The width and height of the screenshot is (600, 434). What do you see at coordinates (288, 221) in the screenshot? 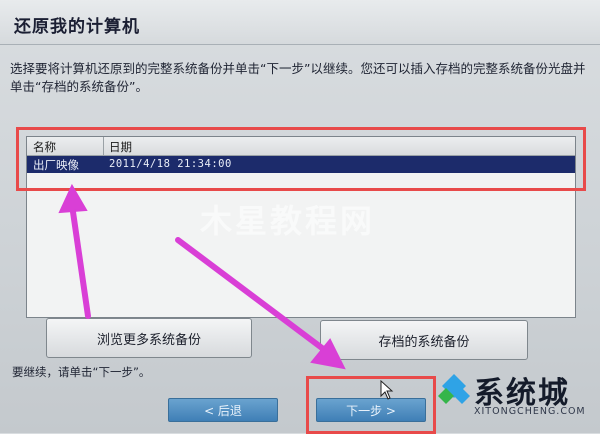
I see `watermark: 木星教程网` at bounding box center [288, 221].